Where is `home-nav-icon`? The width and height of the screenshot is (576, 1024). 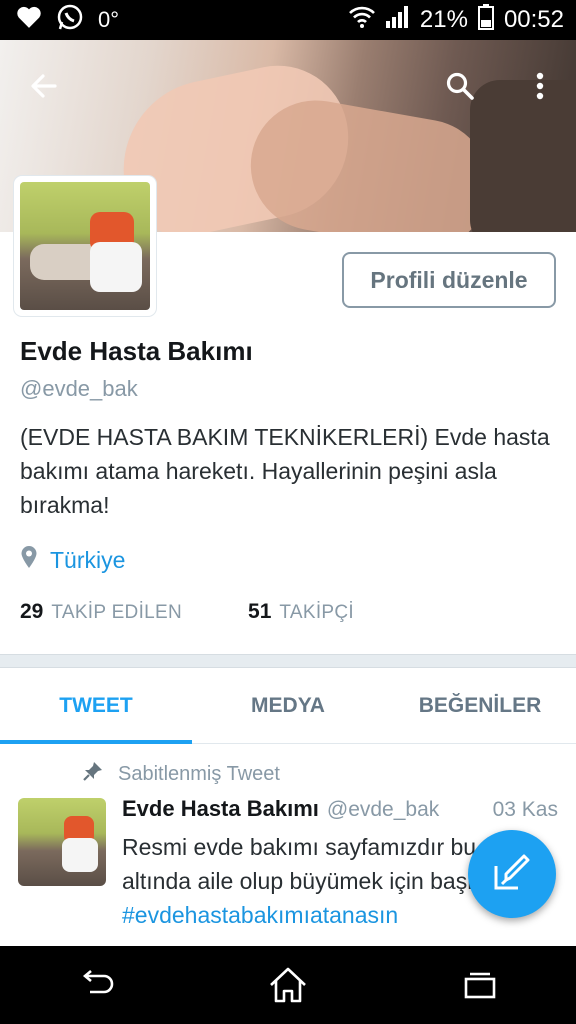 home-nav-icon is located at coordinates (288, 985).